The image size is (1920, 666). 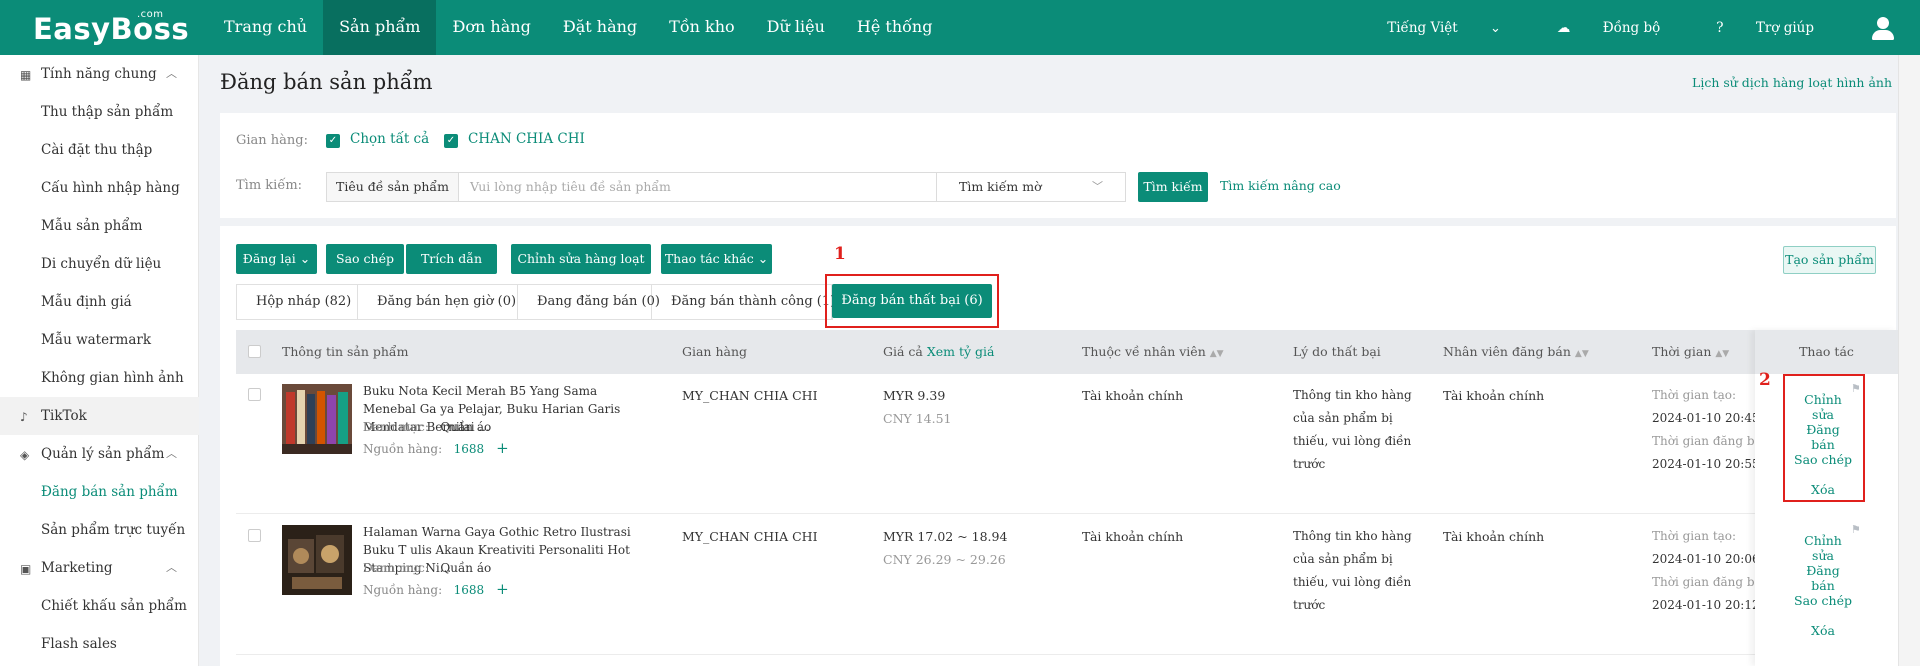 I want to click on sidebar-item-pricing-template: Mẫu định giá, so click(x=99, y=302).